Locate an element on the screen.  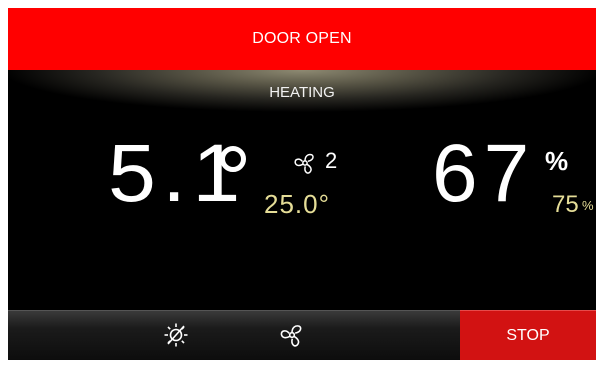
alert-text: DOOR OPEN is located at coordinates (302, 38).